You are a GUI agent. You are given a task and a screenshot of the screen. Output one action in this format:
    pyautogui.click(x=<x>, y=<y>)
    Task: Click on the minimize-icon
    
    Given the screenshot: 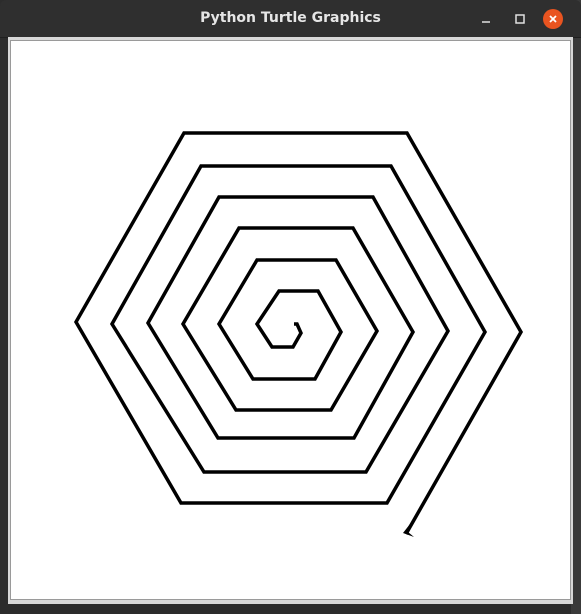 What is the action you would take?
    pyautogui.click(x=486, y=22)
    